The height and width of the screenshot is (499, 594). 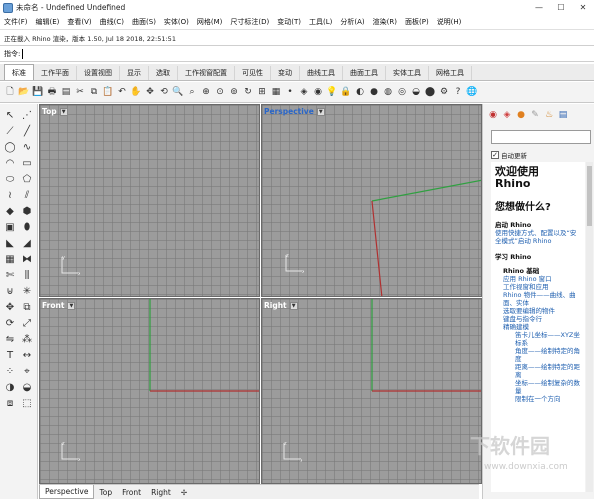 What do you see at coordinates (430, 92) in the screenshot?
I see `sphere-icon: ⬤` at bounding box center [430, 92].